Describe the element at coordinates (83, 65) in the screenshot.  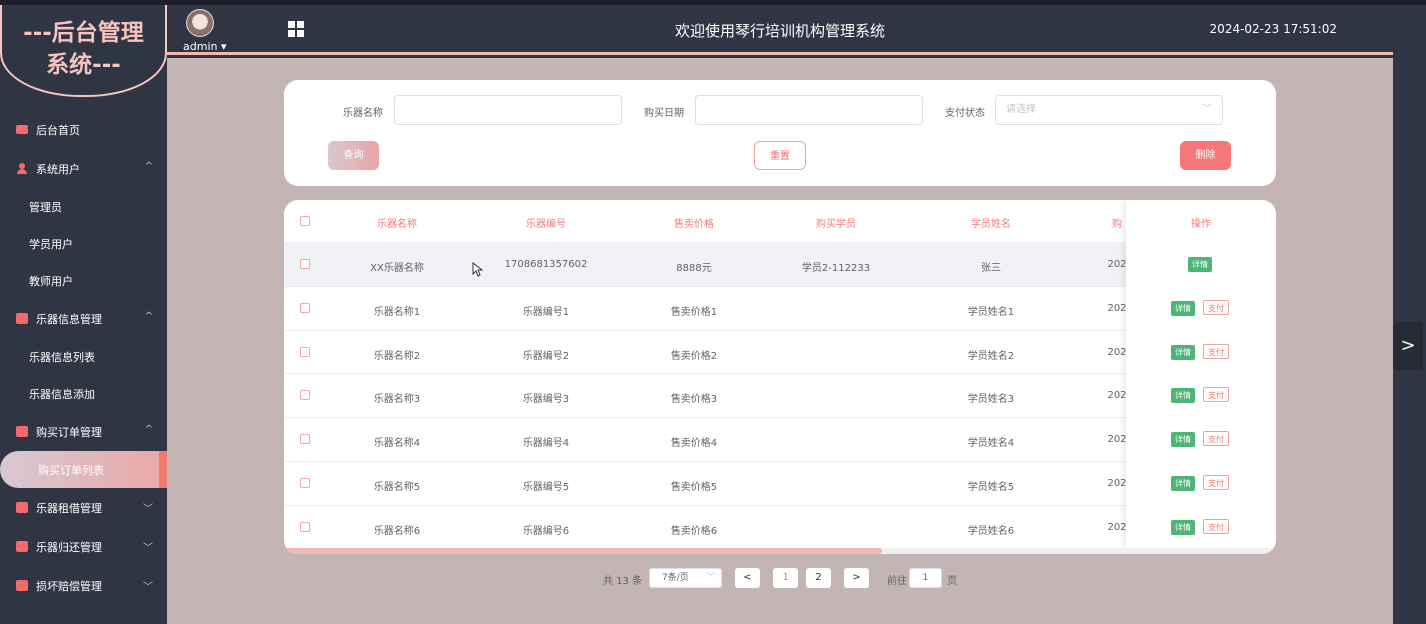
I see `logo-line-2: 系统---` at that location.